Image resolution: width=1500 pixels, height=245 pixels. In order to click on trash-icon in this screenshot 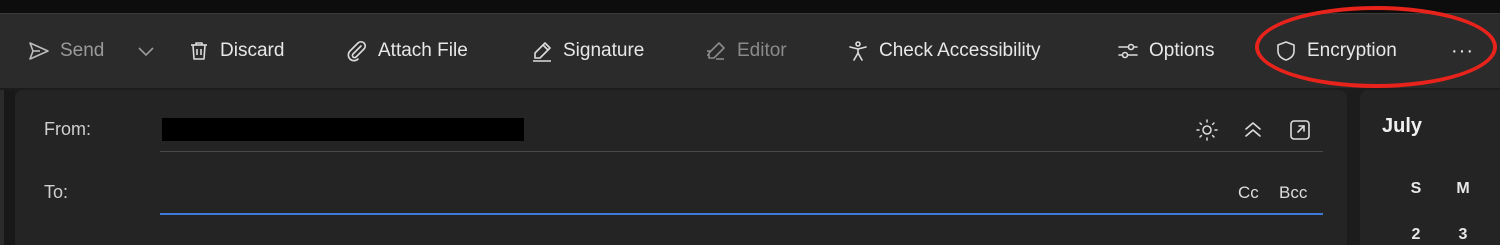, I will do `click(199, 51)`.